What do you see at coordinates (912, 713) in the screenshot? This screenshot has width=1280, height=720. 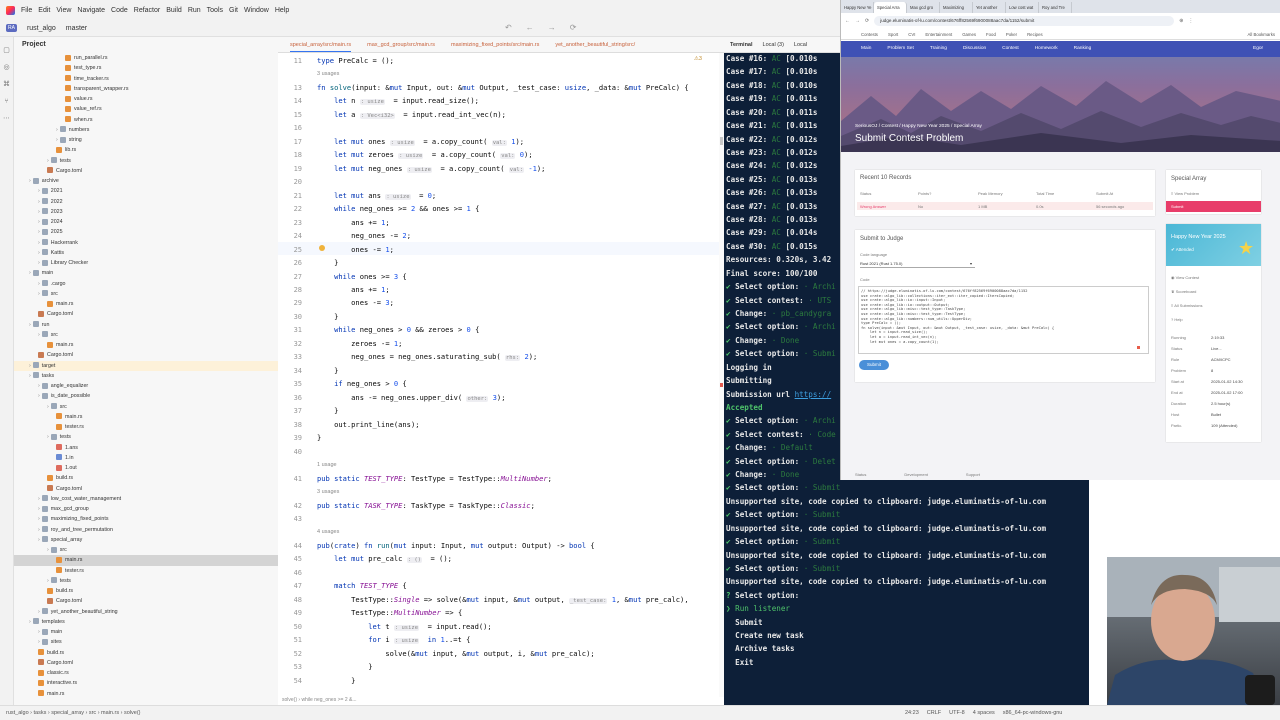 I see `status-item: 24:23` at bounding box center [912, 713].